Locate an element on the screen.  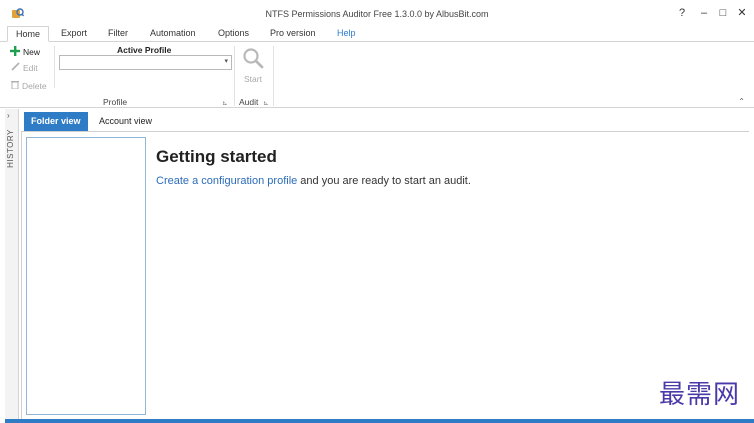
tab-home: Home is located at coordinates (28, 34).